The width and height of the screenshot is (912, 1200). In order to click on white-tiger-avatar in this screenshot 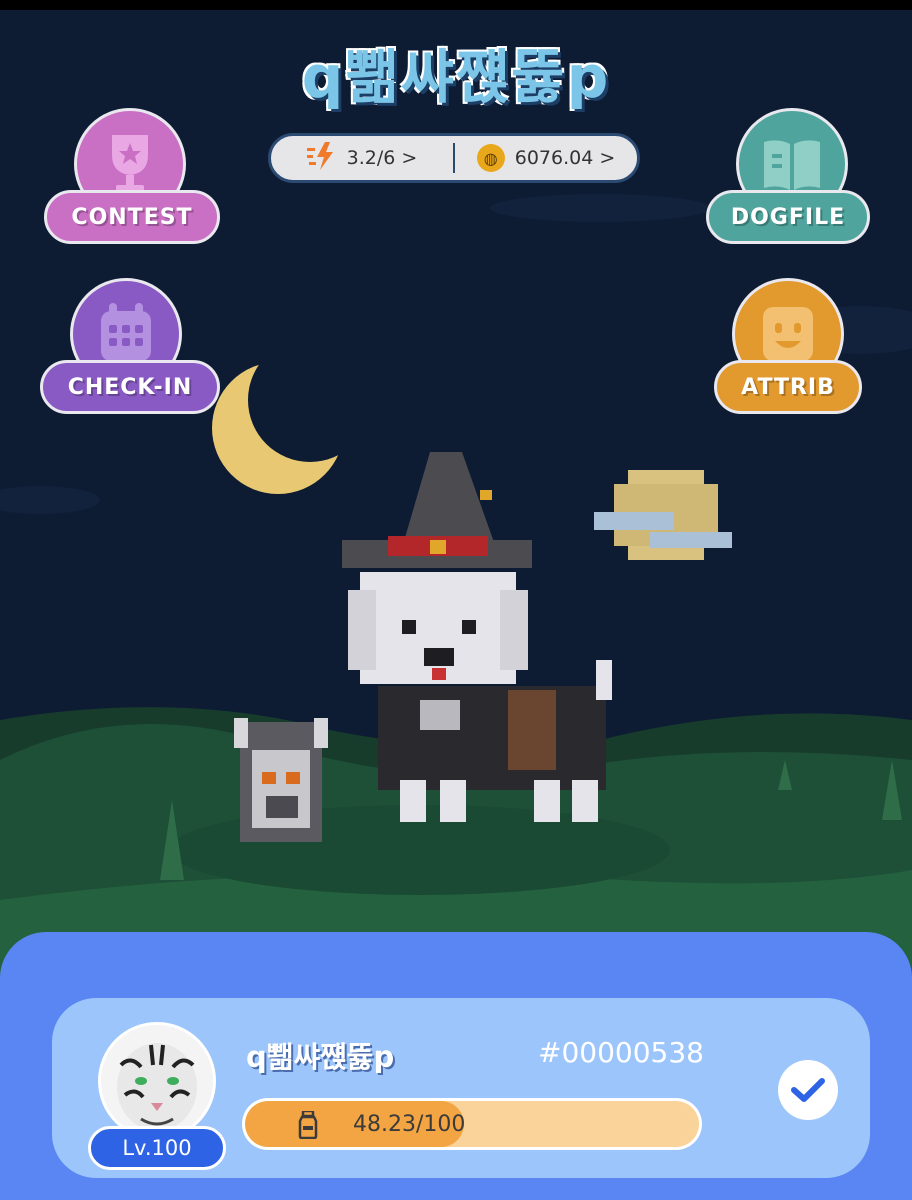, I will do `click(157, 1081)`.